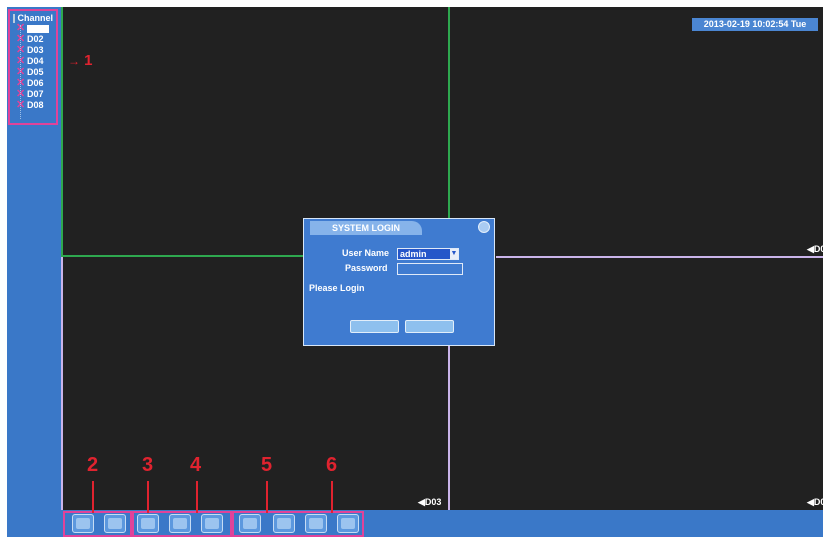 This screenshot has height=538, width=826. I want to click on channel-label: D04, so click(35, 61).